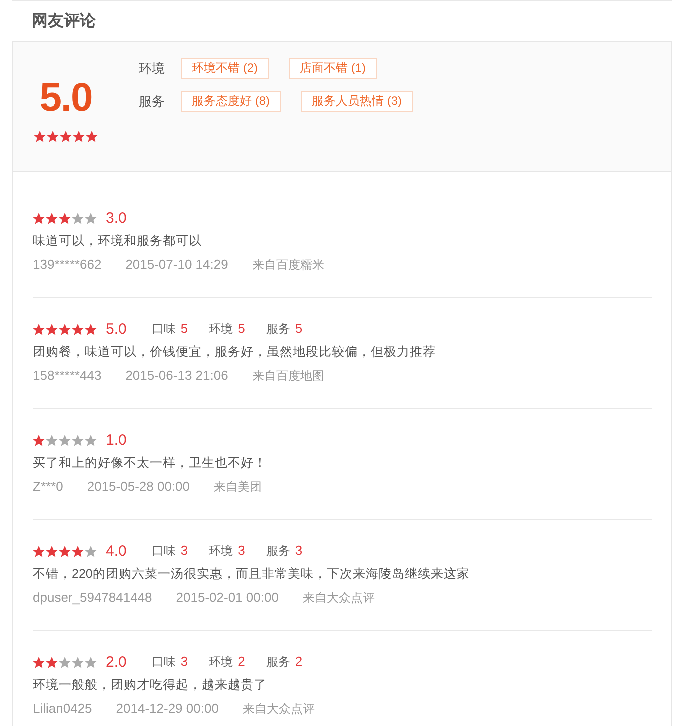  What do you see at coordinates (152, 101) in the screenshot?
I see `tag-group-label: 服务` at bounding box center [152, 101].